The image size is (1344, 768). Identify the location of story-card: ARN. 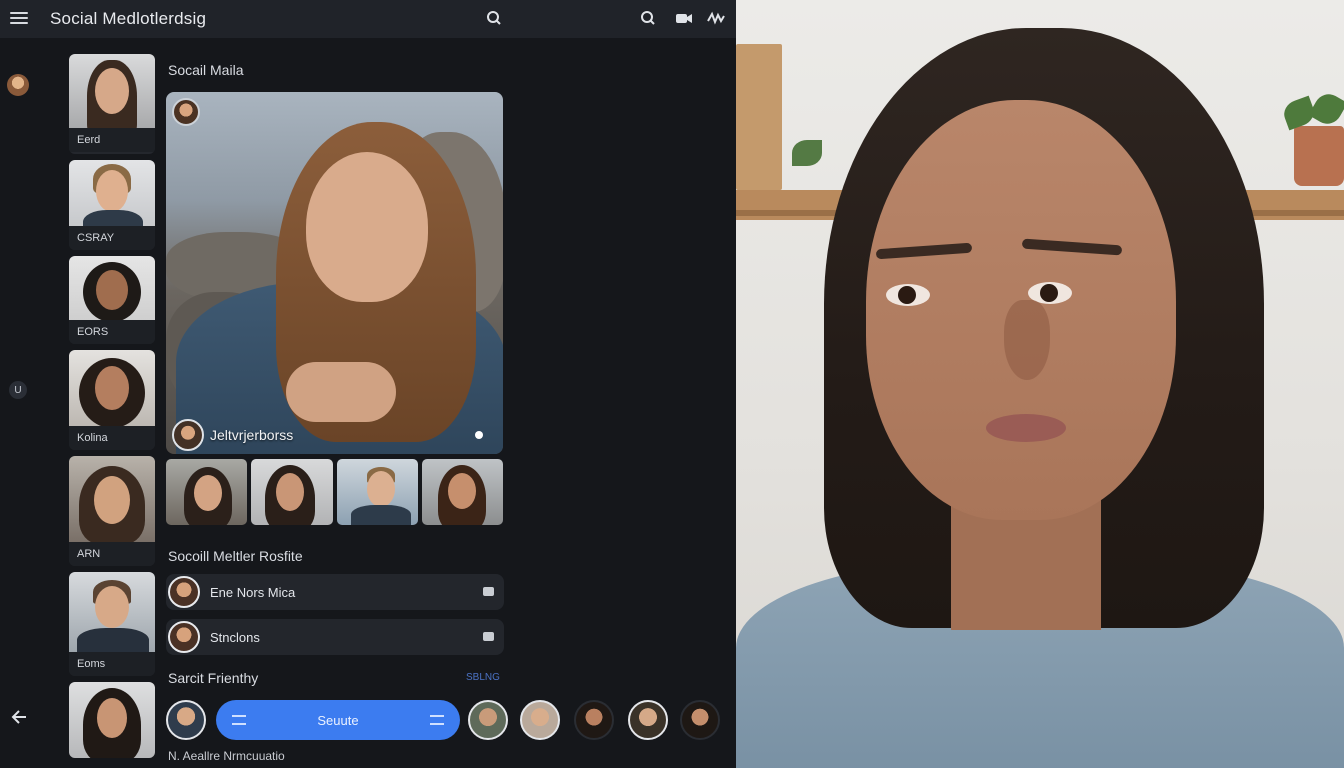
(112, 511).